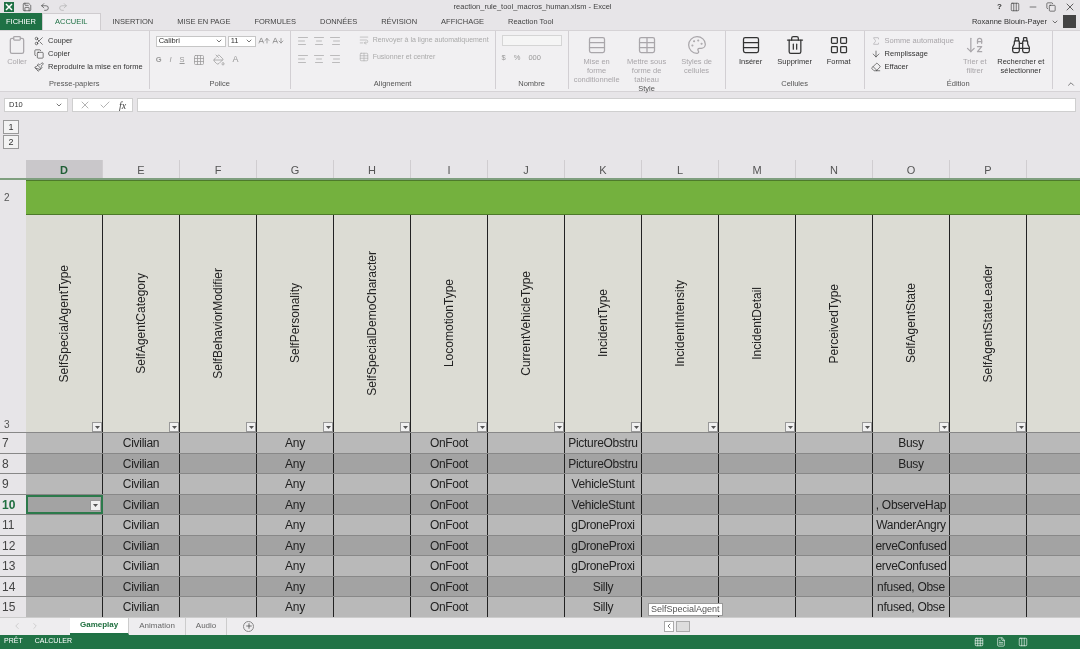 The image size is (1080, 649). What do you see at coordinates (198, 59) in the screenshot?
I see `border-icon` at bounding box center [198, 59].